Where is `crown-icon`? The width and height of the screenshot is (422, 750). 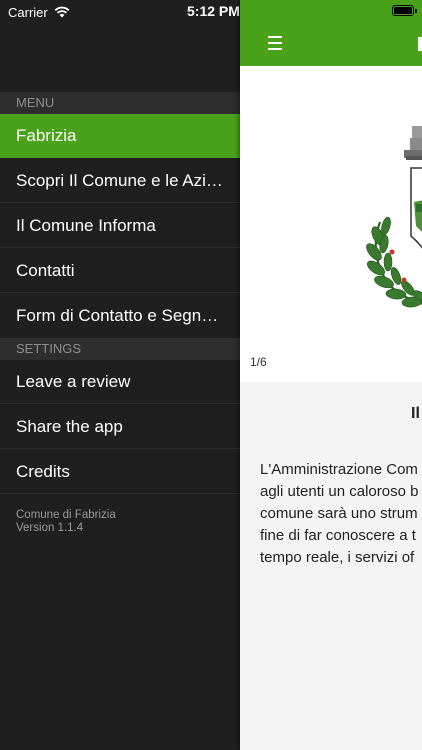
crown-icon is located at coordinates (413, 143).